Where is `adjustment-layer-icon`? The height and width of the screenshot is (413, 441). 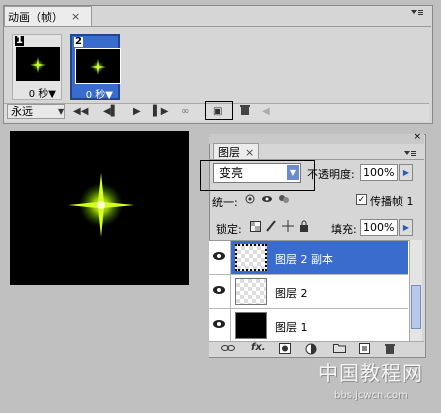
adjustment-layer-icon is located at coordinates (311, 350).